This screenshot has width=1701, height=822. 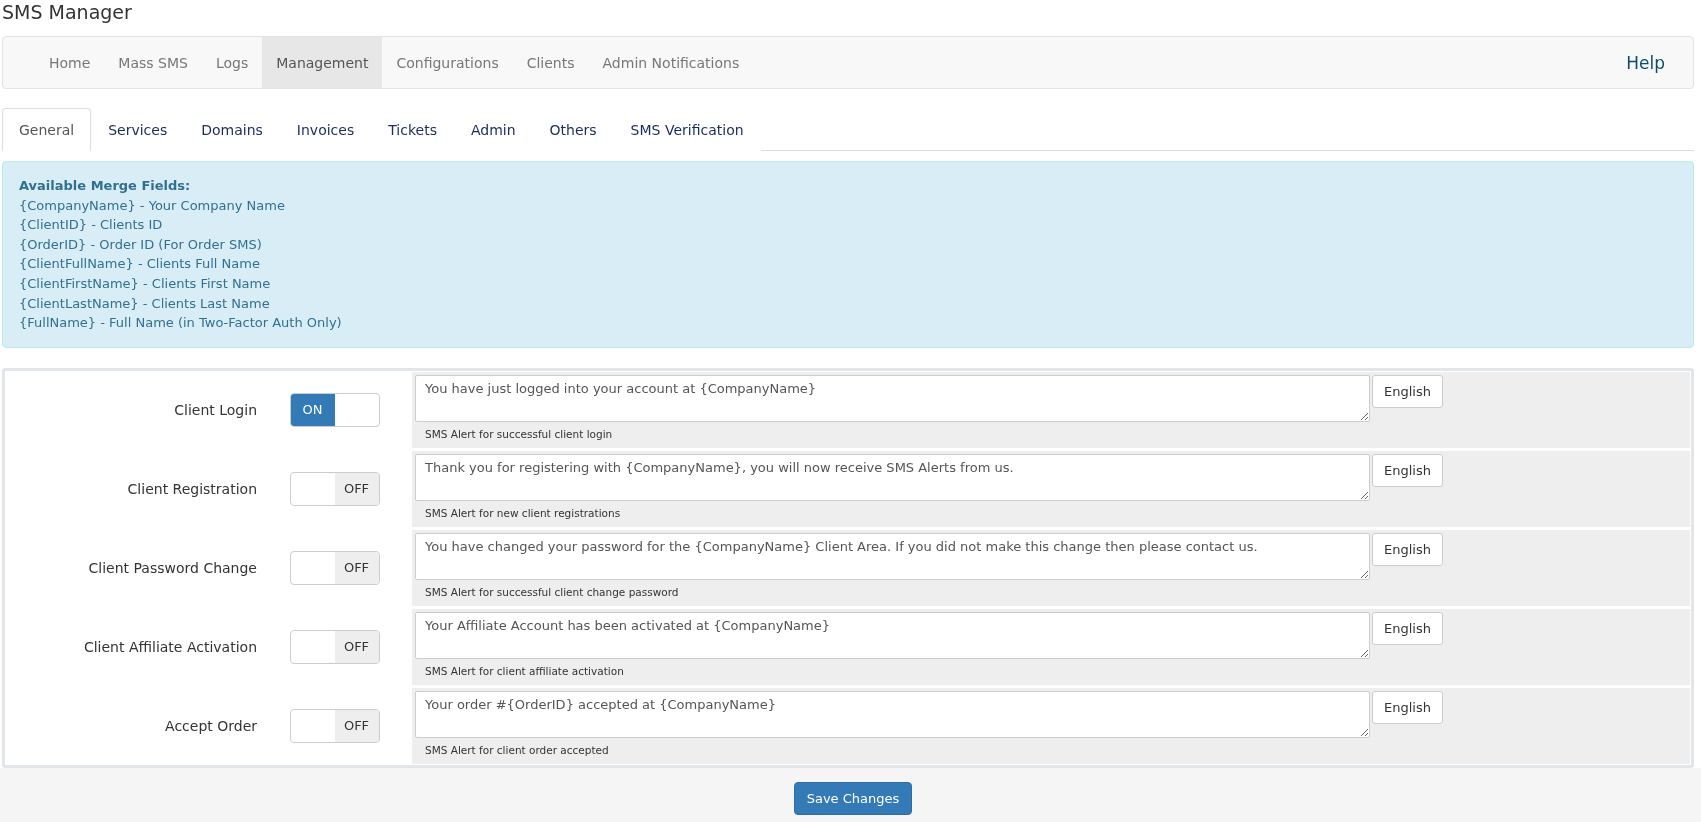 I want to click on message-field: Thank you for registering with {CompanyName}, you will now receive SMS Alerts from us., so click(x=892, y=477).